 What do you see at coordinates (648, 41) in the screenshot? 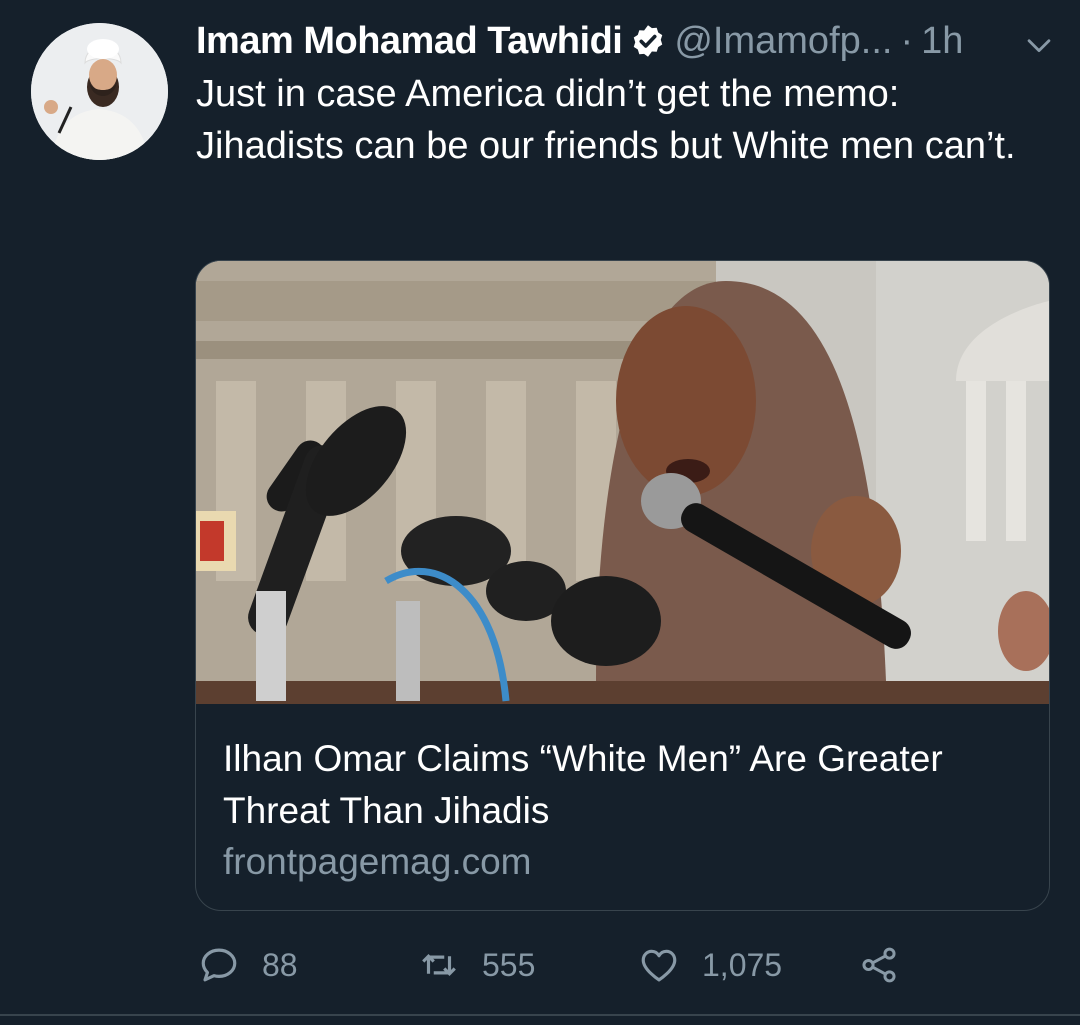
I see `verified-badge-icon` at bounding box center [648, 41].